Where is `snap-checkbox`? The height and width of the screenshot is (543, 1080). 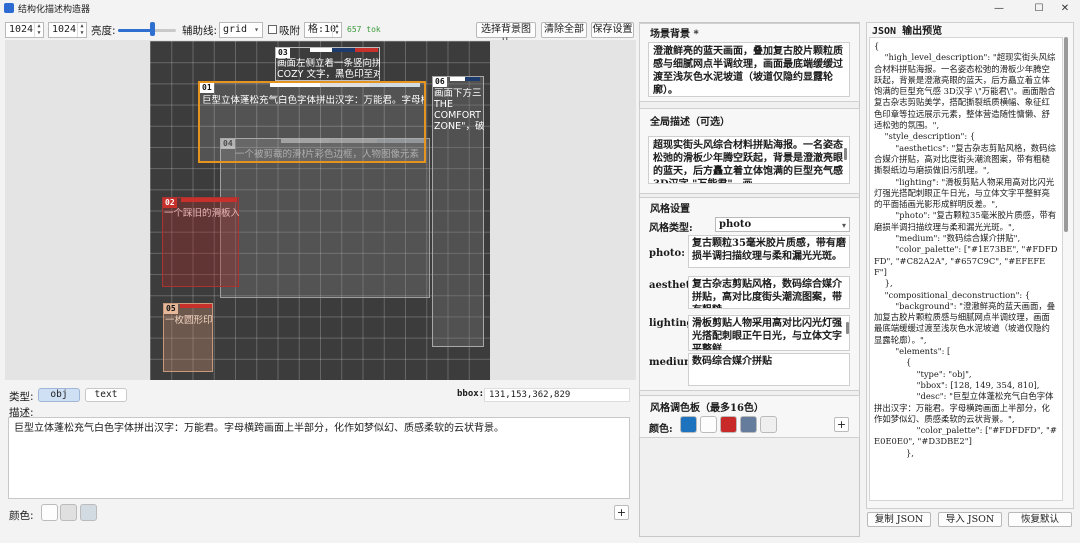
snap-checkbox is located at coordinates (272, 29).